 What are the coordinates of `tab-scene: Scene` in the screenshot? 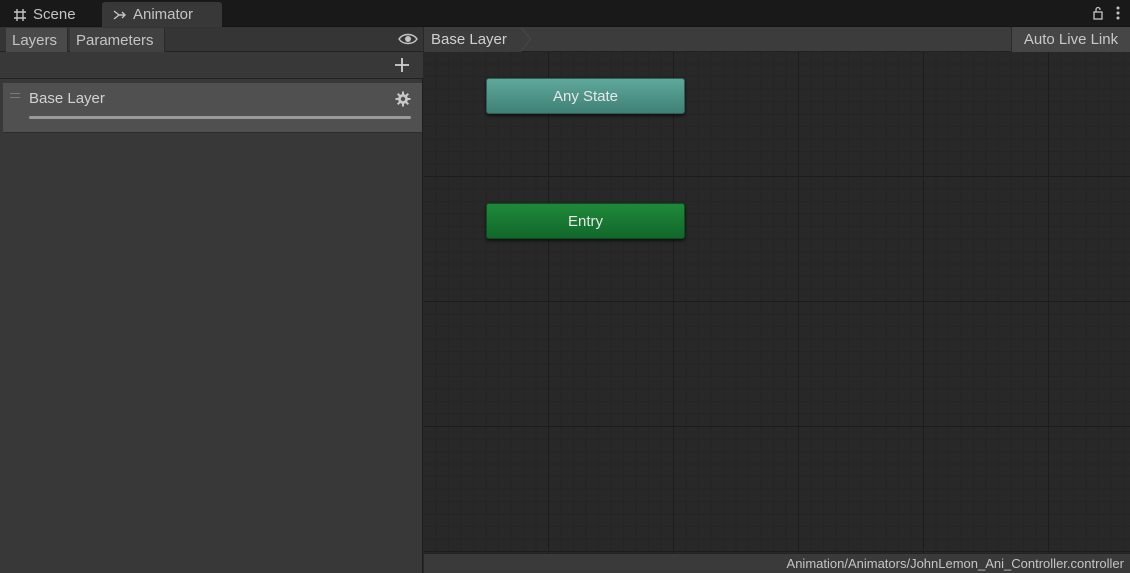 It's located at (50, 14).